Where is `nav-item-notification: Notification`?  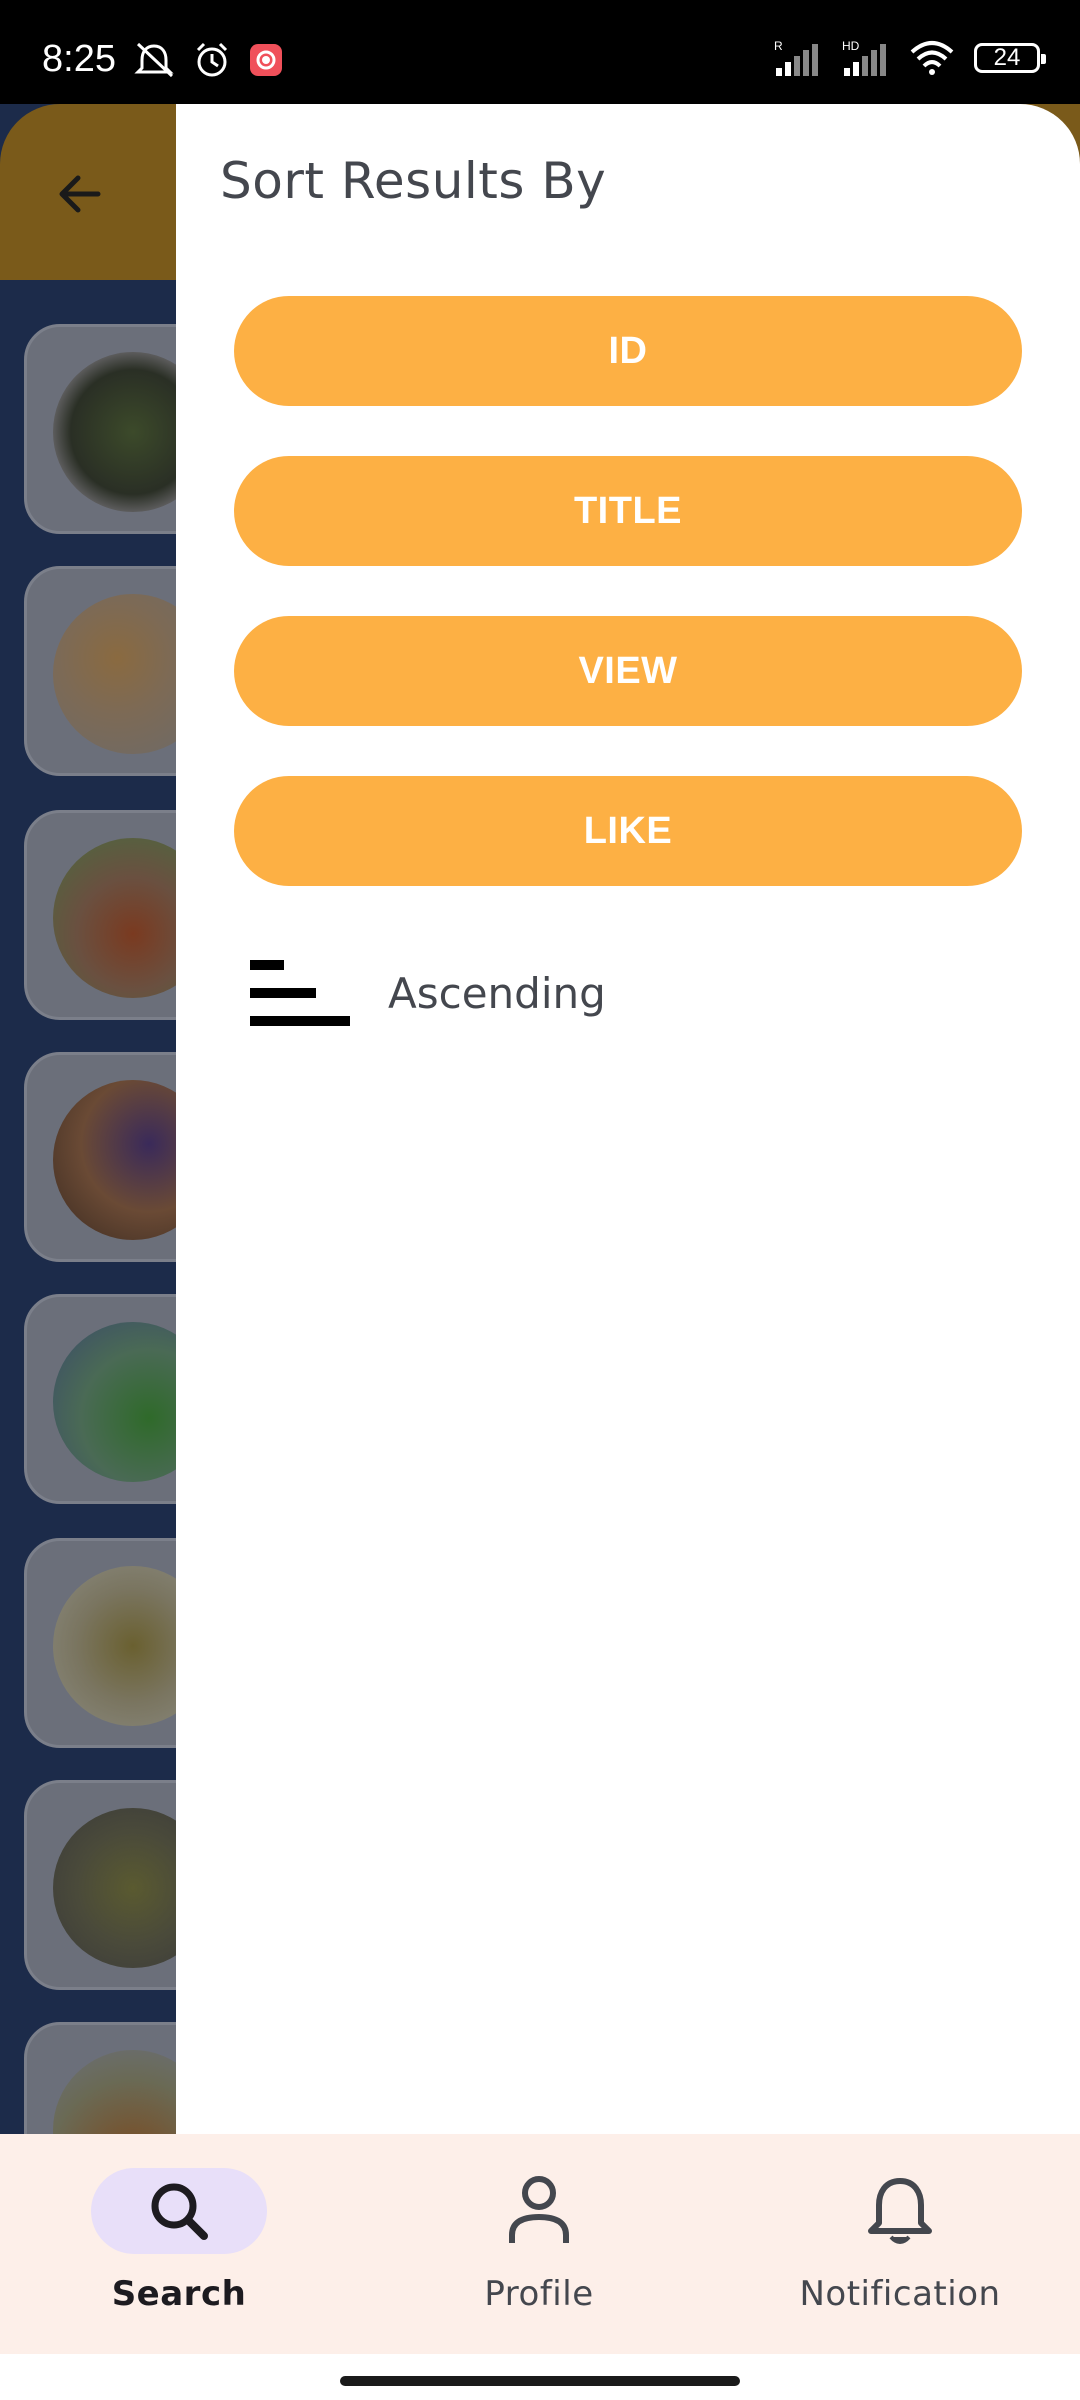 nav-item-notification: Notification is located at coordinates (900, 2241).